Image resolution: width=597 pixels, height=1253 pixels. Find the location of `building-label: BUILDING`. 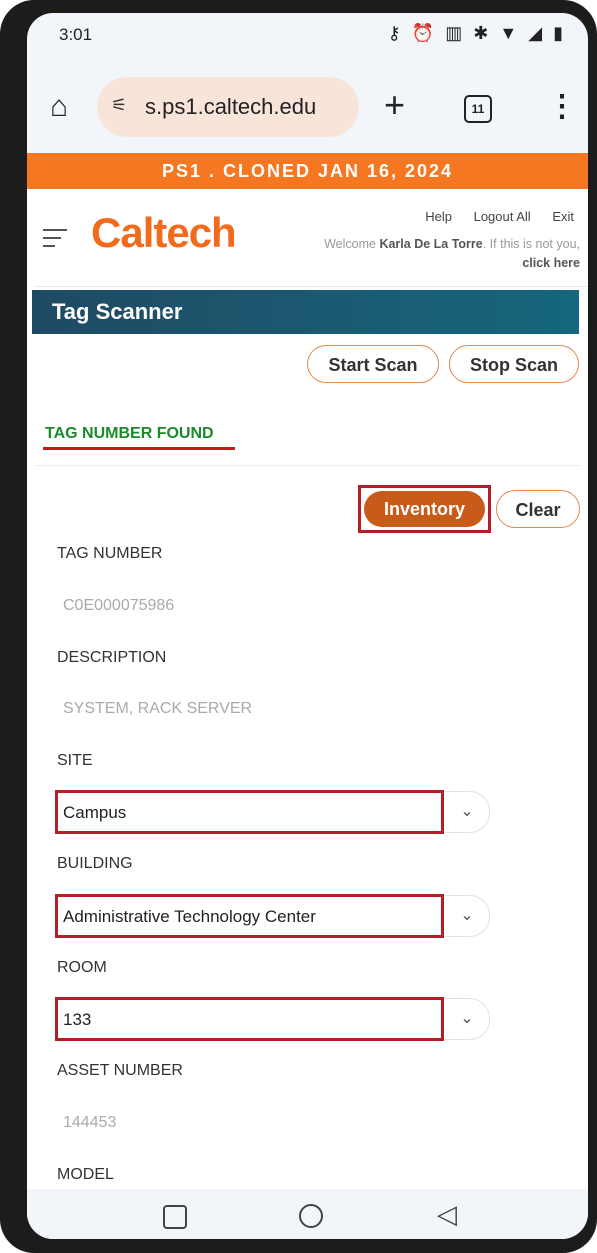

building-label: BUILDING is located at coordinates (95, 863).